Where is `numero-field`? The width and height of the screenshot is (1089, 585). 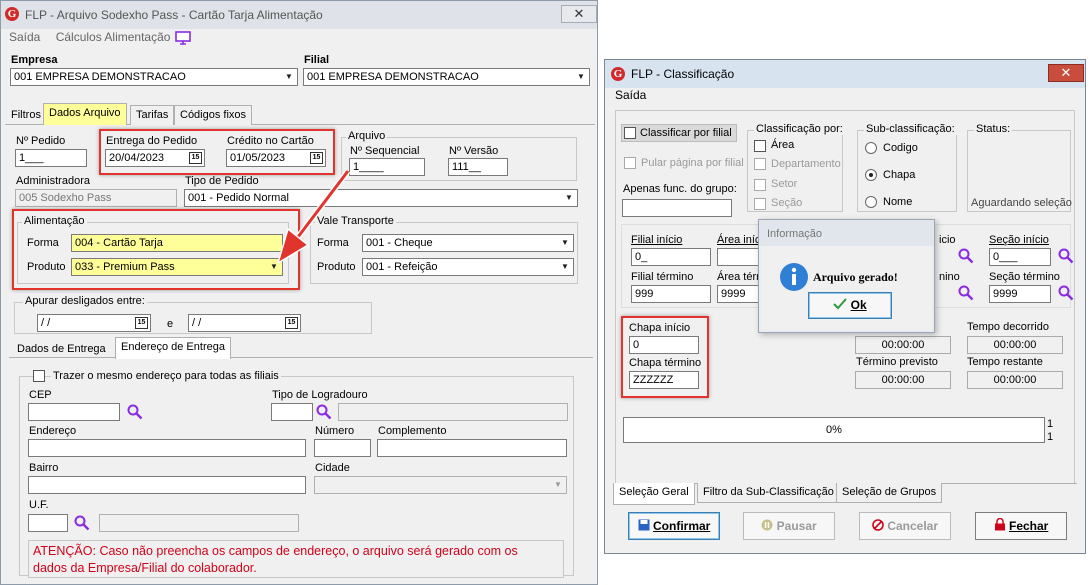 numero-field is located at coordinates (342, 448).